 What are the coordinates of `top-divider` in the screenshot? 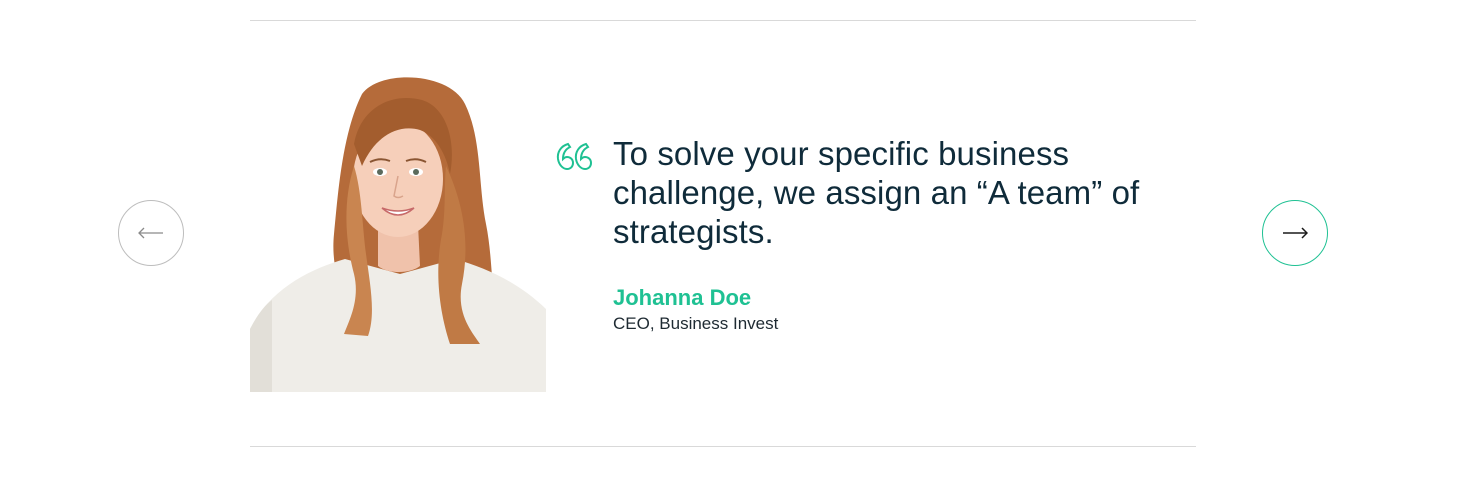 It's located at (723, 20).